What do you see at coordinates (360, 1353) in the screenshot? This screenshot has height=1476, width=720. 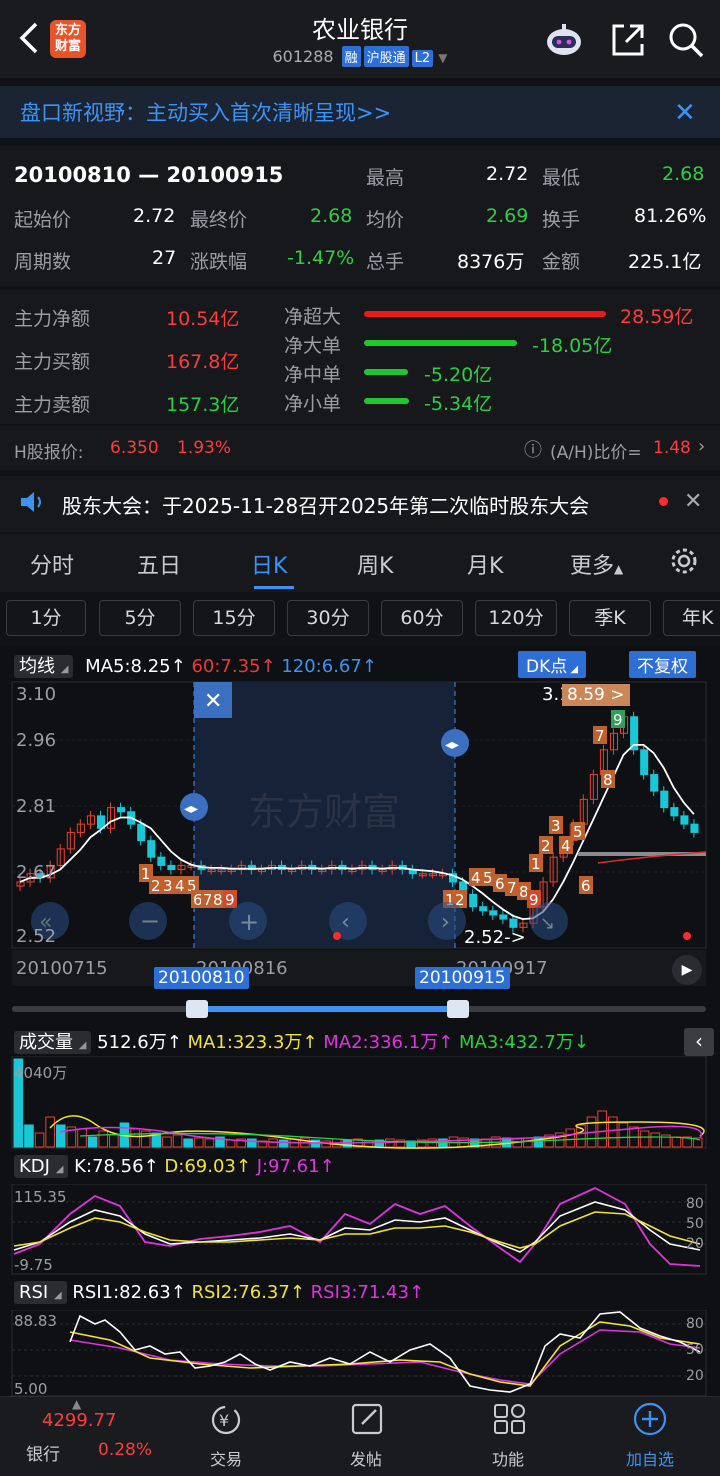 I see `rsi-chart` at bounding box center [360, 1353].